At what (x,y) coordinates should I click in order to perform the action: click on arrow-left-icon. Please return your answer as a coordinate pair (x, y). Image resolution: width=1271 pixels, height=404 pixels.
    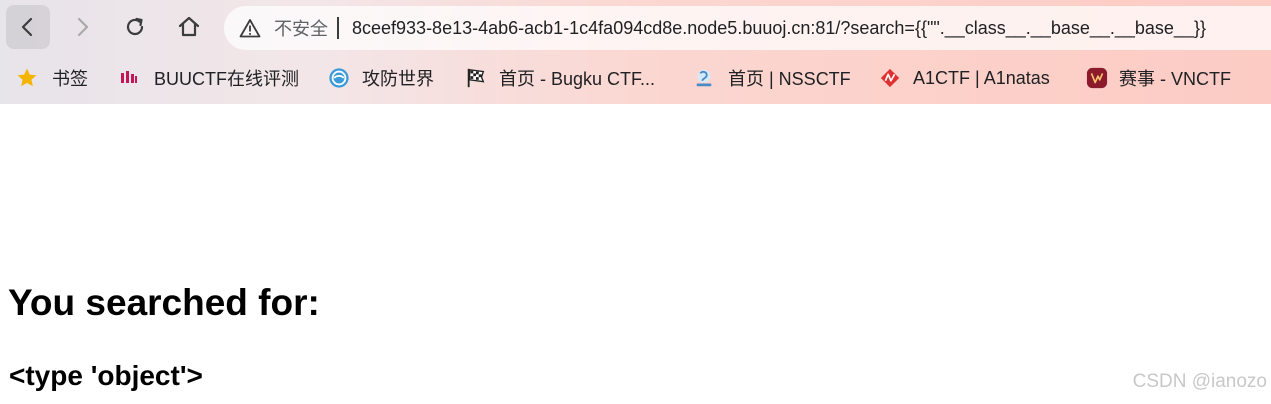
    Looking at the image, I should click on (27, 27).